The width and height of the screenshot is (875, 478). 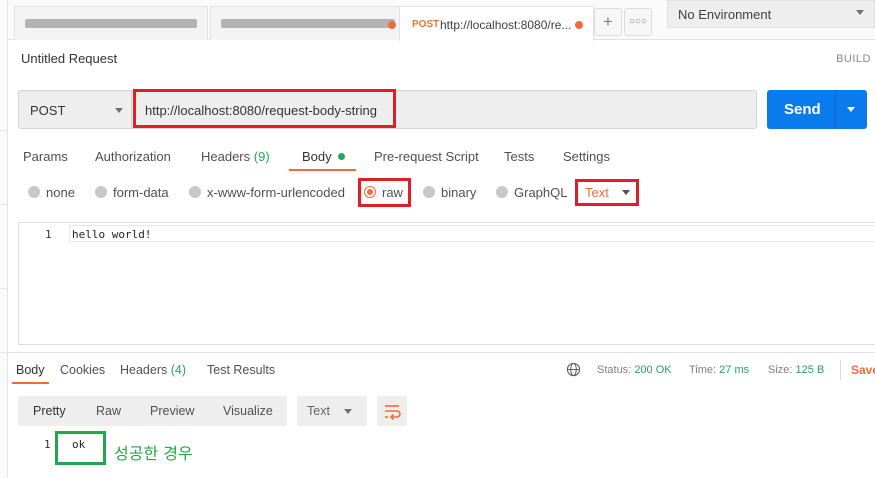 I want to click on time-label: Time:, so click(x=703, y=370).